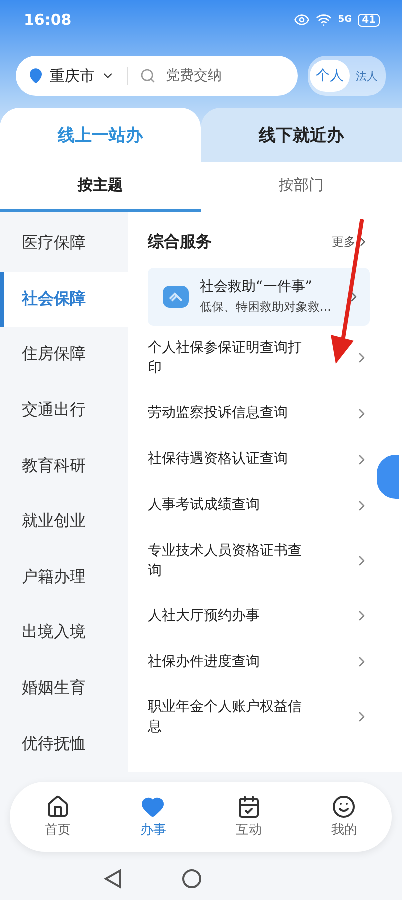 This screenshot has height=900, width=402. Describe the element at coordinates (301, 135) in the screenshot. I see `tab: 线下就近办` at that location.